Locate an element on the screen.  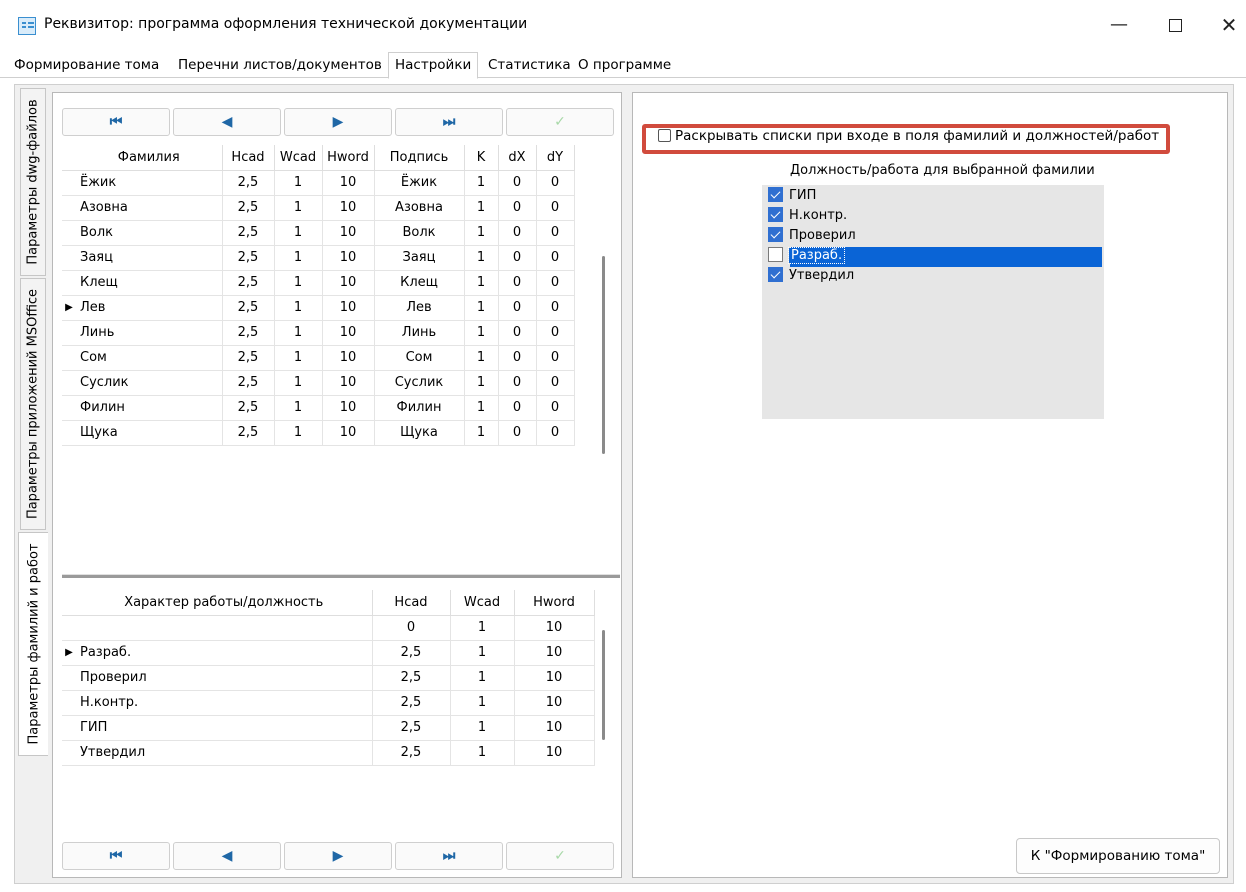
role-row: ▶ Разраб. 2,5 1 10 is located at coordinates (328, 653).